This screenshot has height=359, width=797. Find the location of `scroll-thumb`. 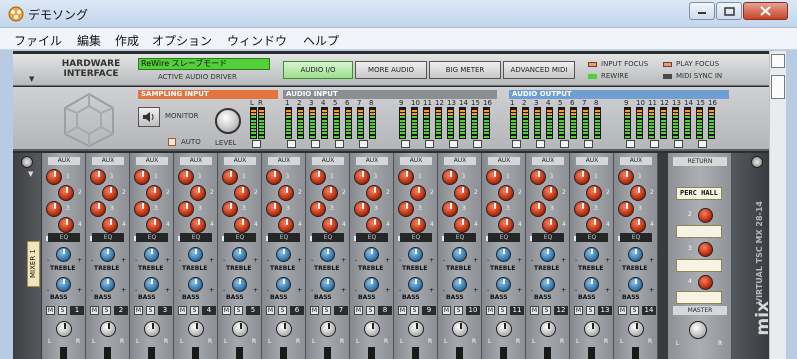

scroll-thumb is located at coordinates (778, 87).